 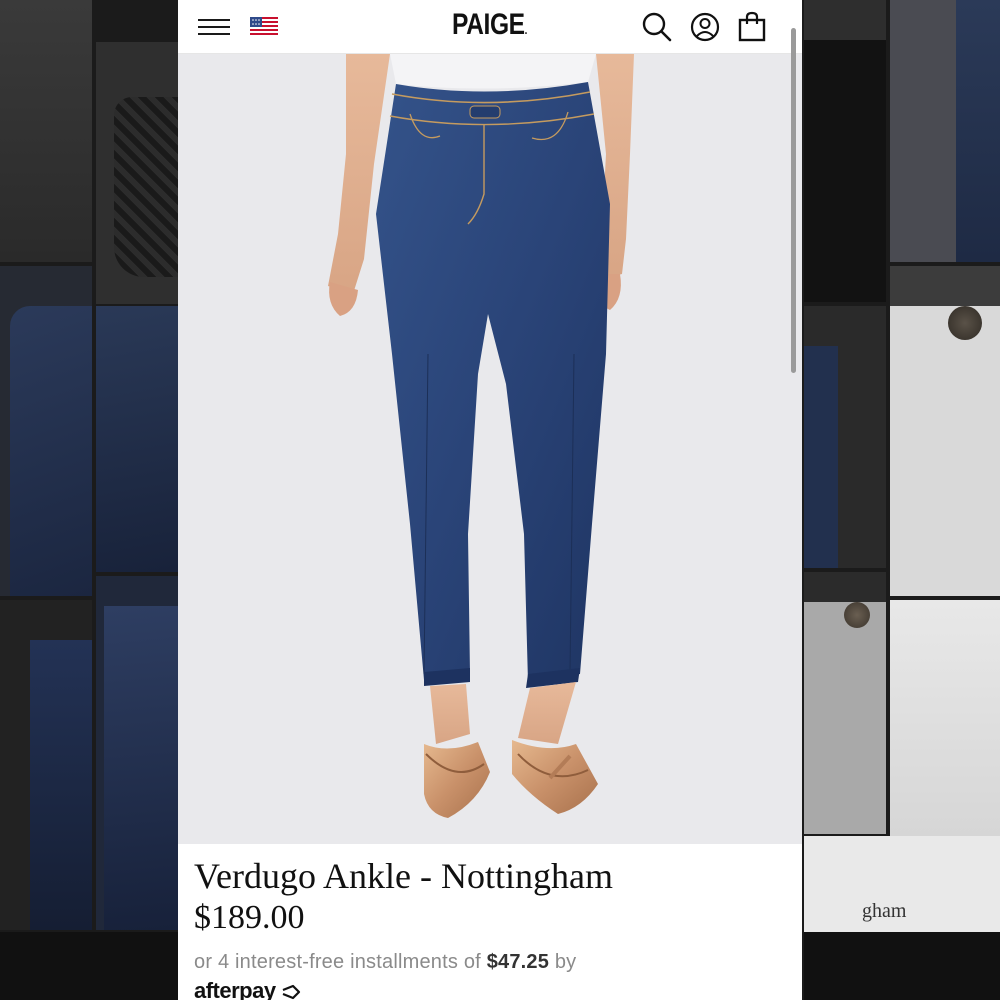 I want to click on installment-suffix: by, so click(x=565, y=962).